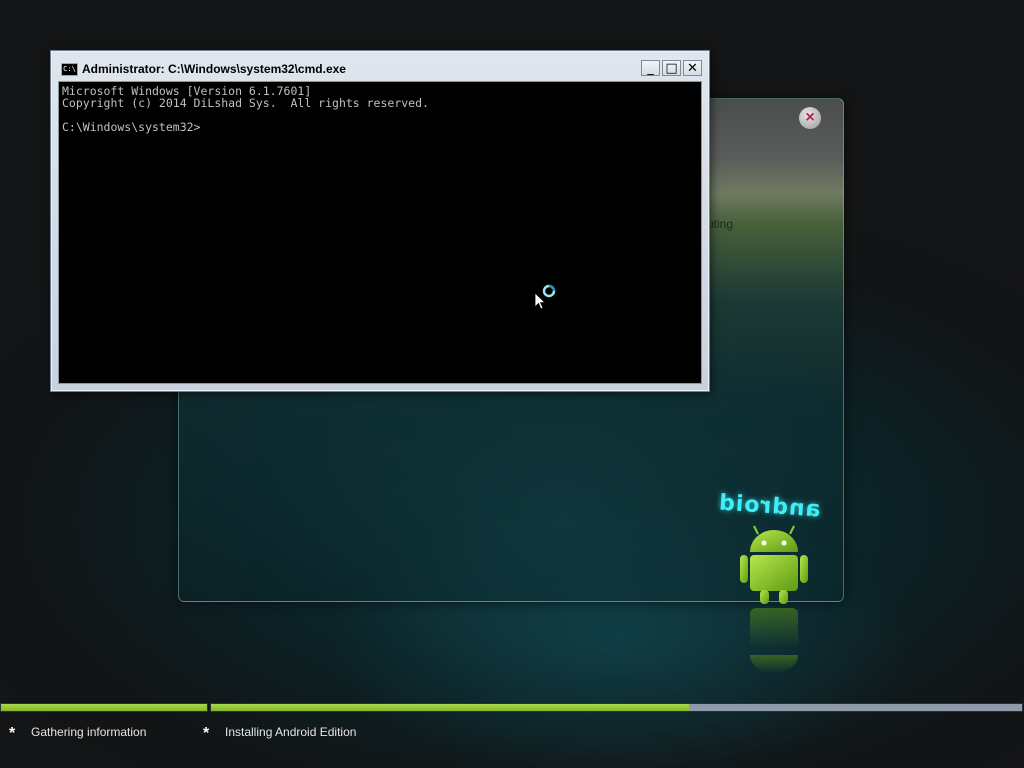 This screenshot has height=768, width=1024. I want to click on status-step-gathering: * Gathering information, so click(77, 734).